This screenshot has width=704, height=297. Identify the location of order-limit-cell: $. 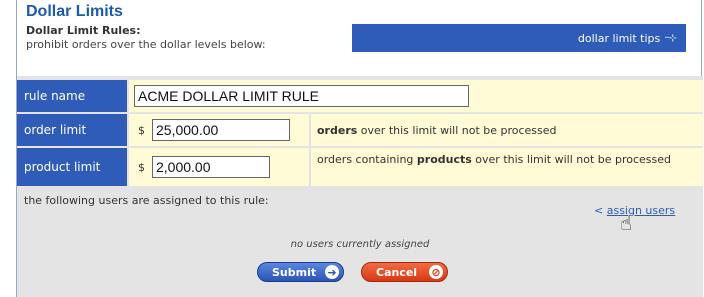
(219, 130).